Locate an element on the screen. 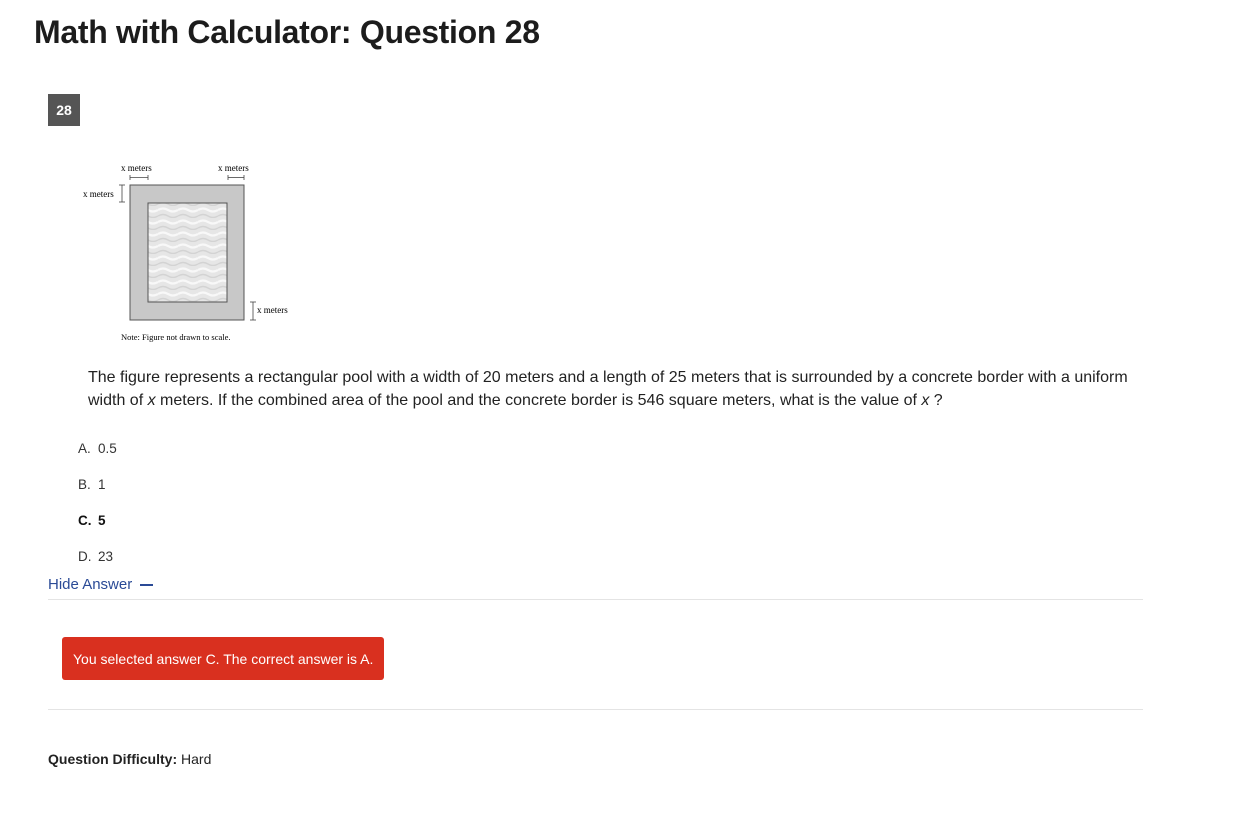 The width and height of the screenshot is (1255, 813). choice-value: 23 is located at coordinates (106, 556).